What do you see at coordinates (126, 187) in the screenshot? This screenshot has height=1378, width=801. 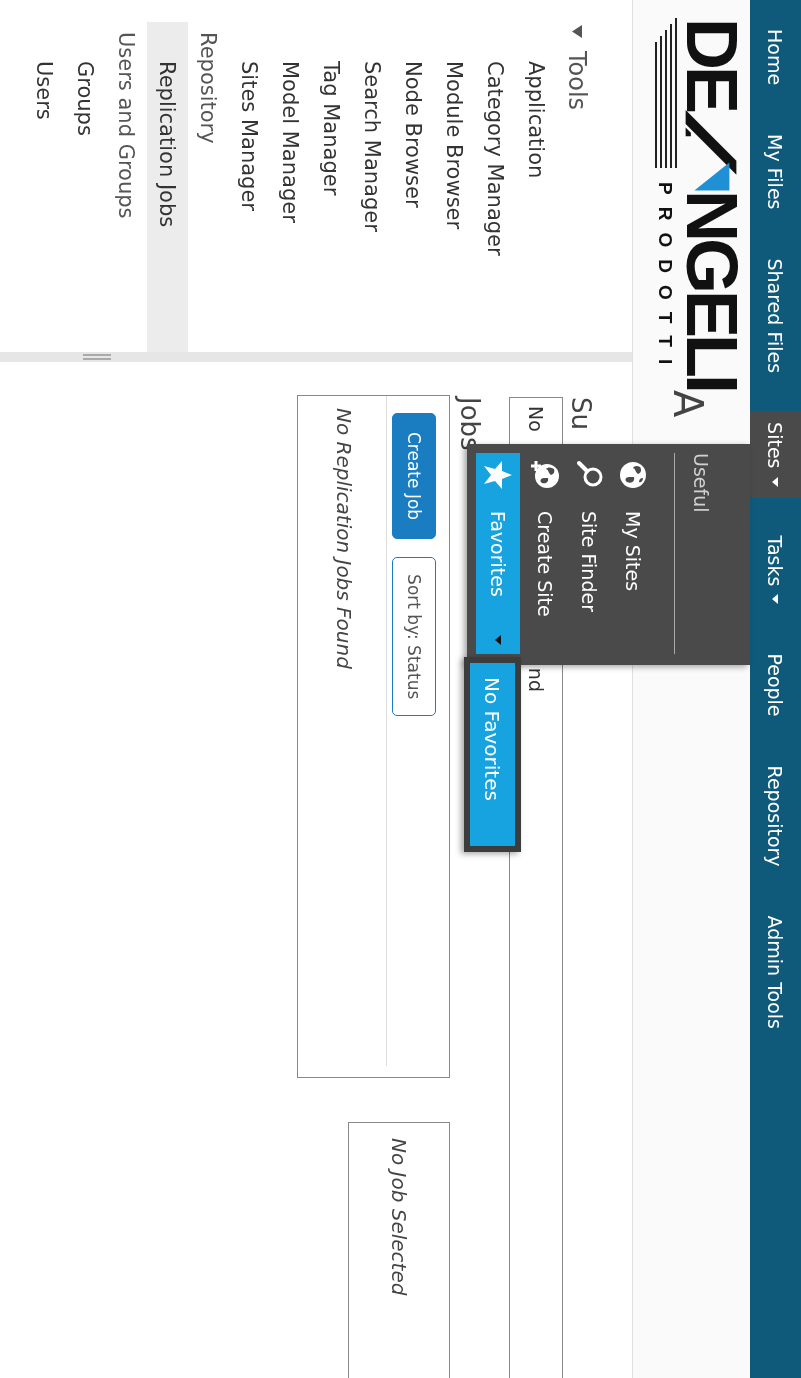 I see `sidebar-heading: Users and Groups` at bounding box center [126, 187].